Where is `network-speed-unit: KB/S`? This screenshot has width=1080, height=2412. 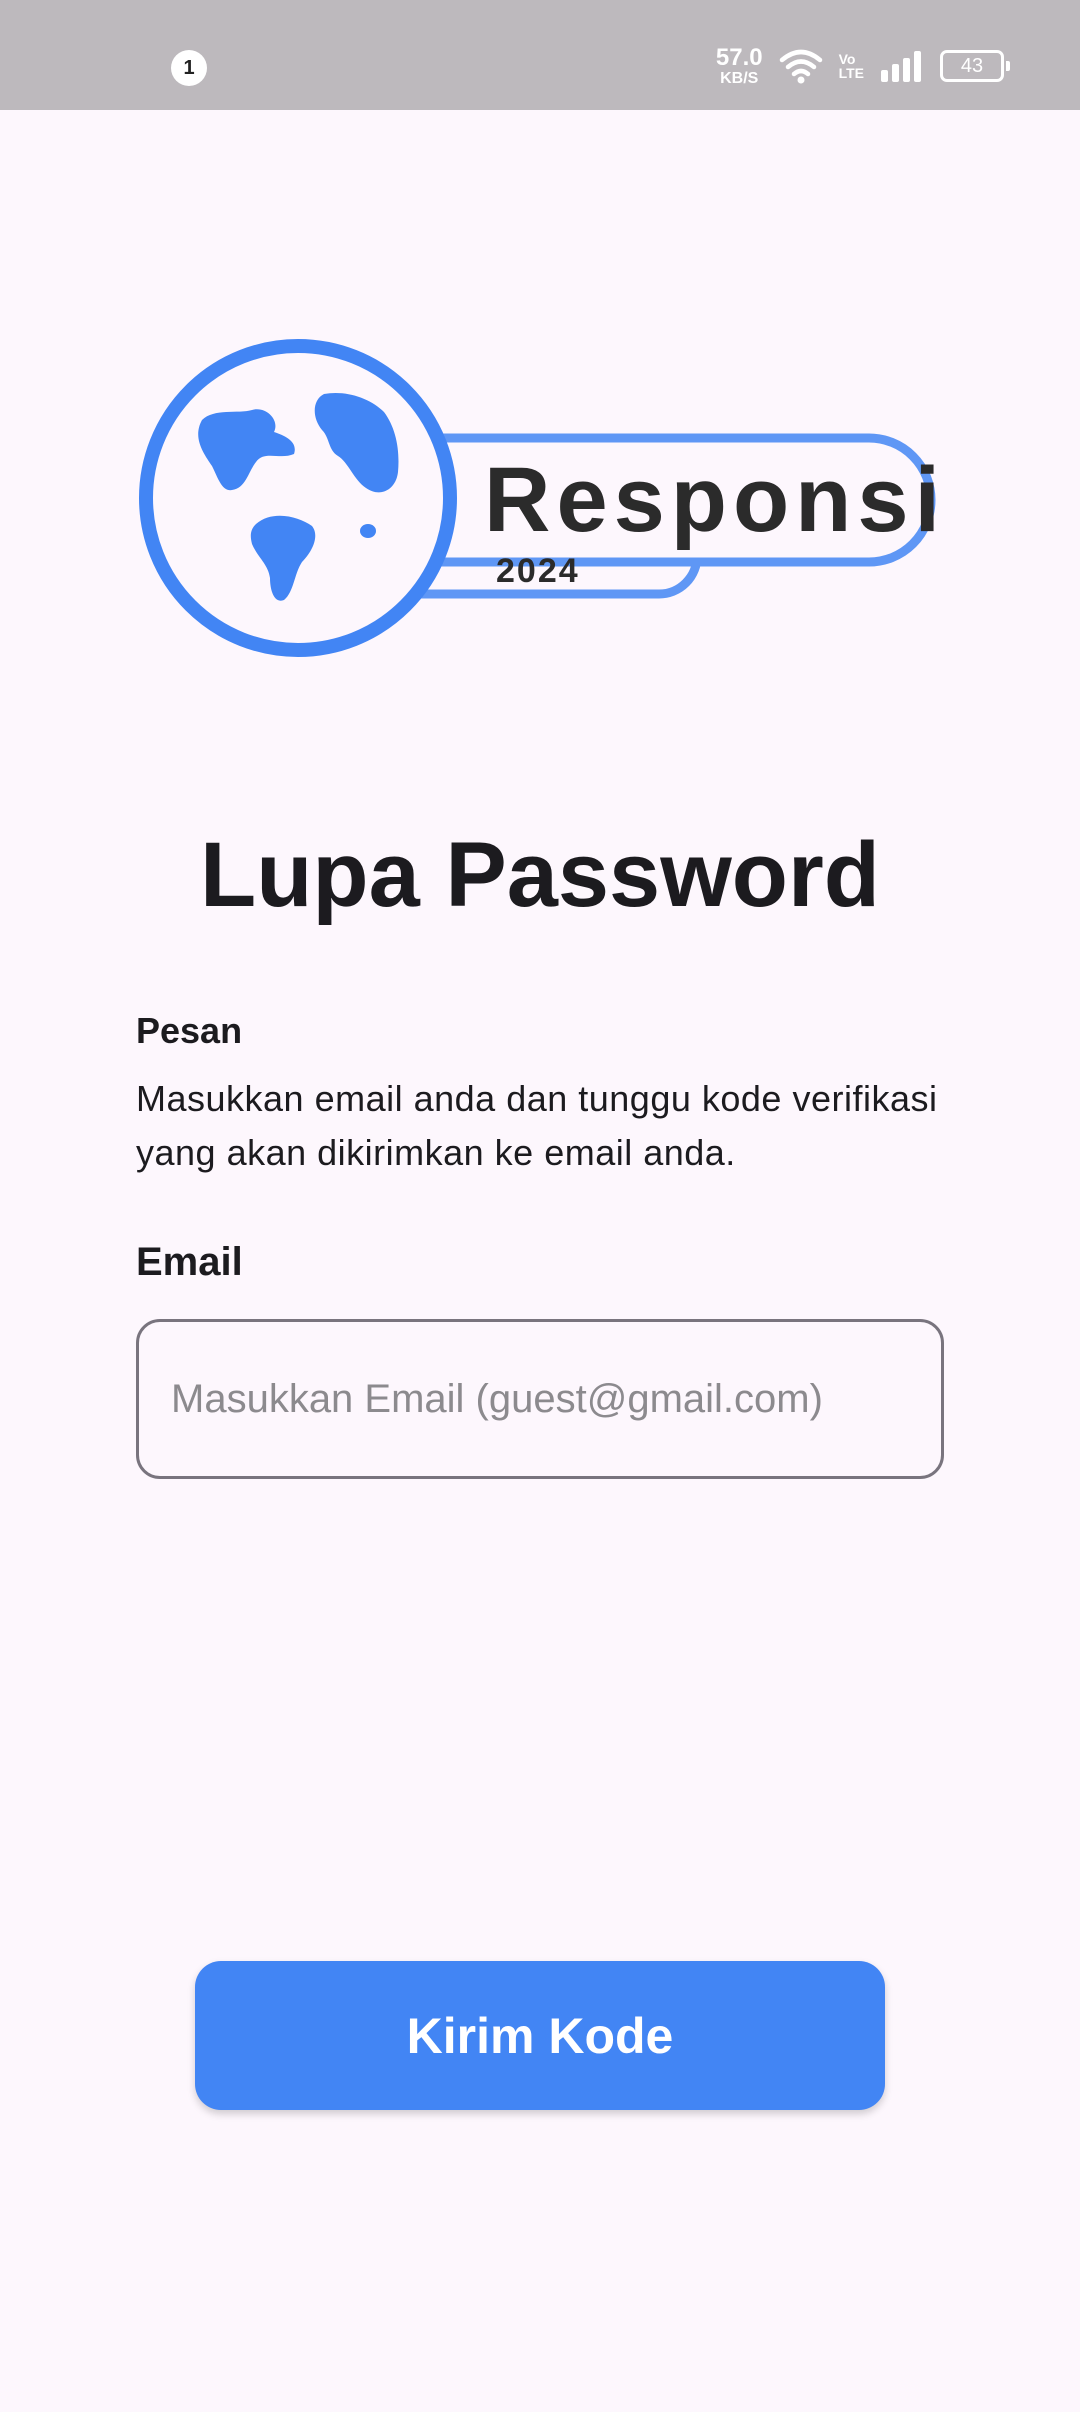 network-speed-unit: KB/S is located at coordinates (739, 78).